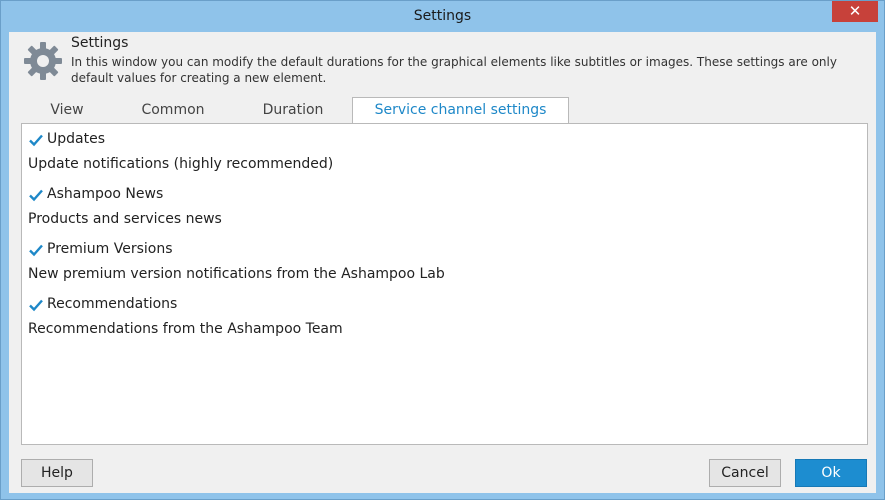 Image resolution: width=885 pixels, height=500 pixels. What do you see at coordinates (57, 473) in the screenshot?
I see `help-button: Help` at bounding box center [57, 473].